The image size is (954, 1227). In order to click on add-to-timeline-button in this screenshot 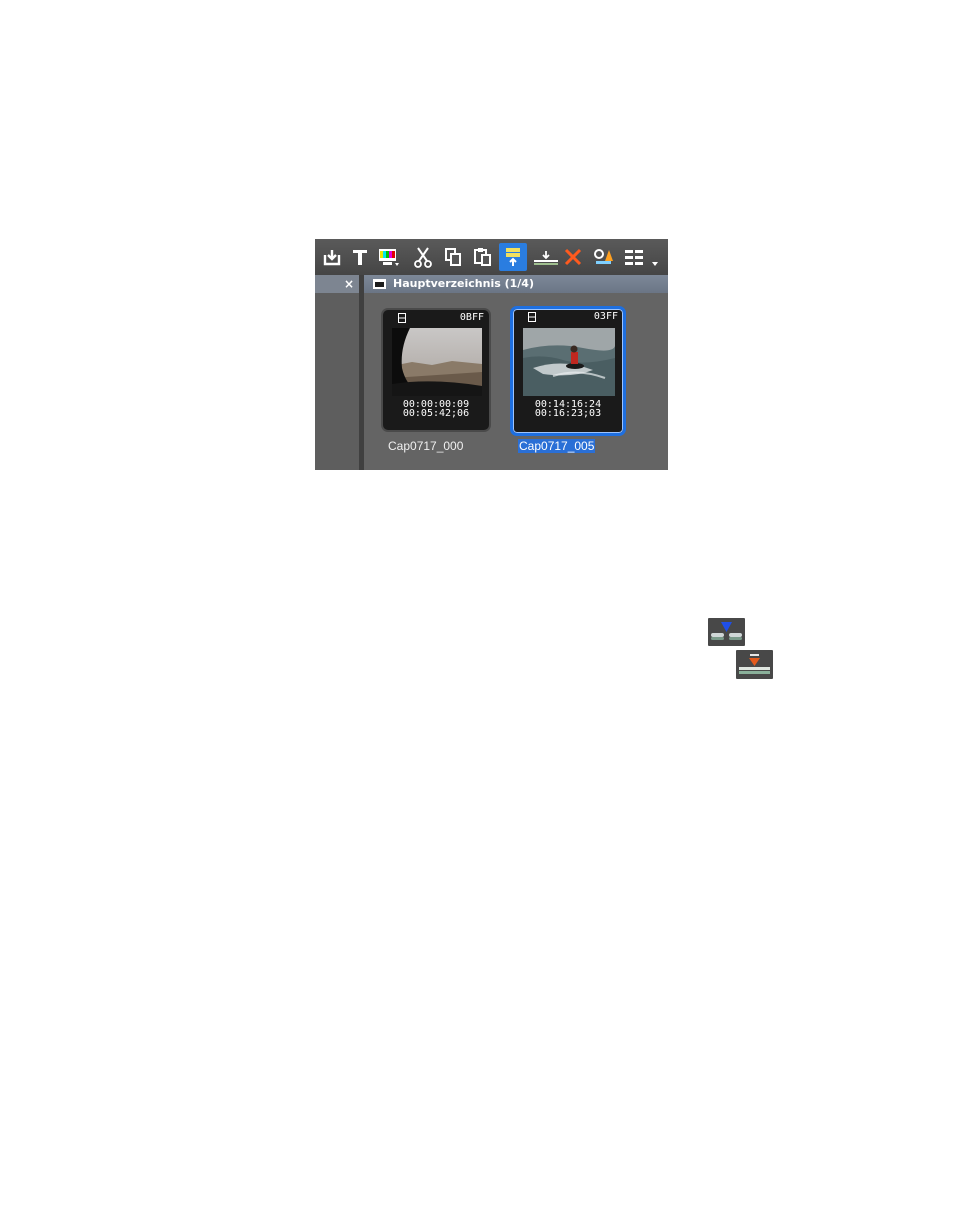, I will do `click(546, 257)`.